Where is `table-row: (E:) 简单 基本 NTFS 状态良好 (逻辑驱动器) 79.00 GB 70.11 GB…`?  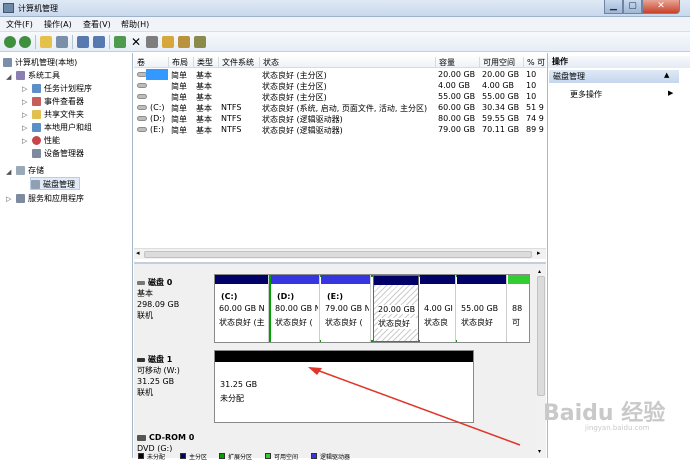
table-row: (E:) 简单 基本 NTFS 状态良好 (逻辑驱动器) 79.00 GB 70.11 GB… is located at coordinates (340, 130).